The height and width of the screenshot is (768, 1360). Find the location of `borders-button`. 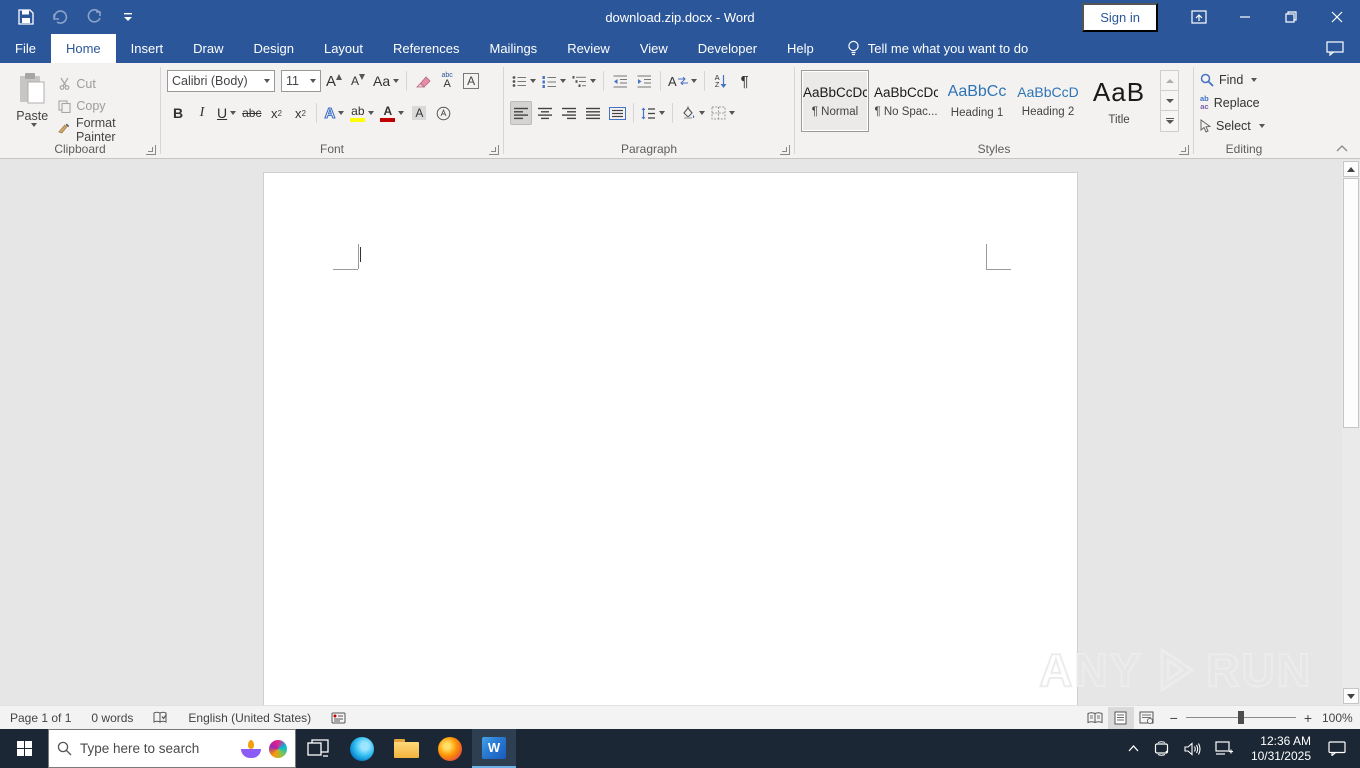

borders-button is located at coordinates (723, 113).